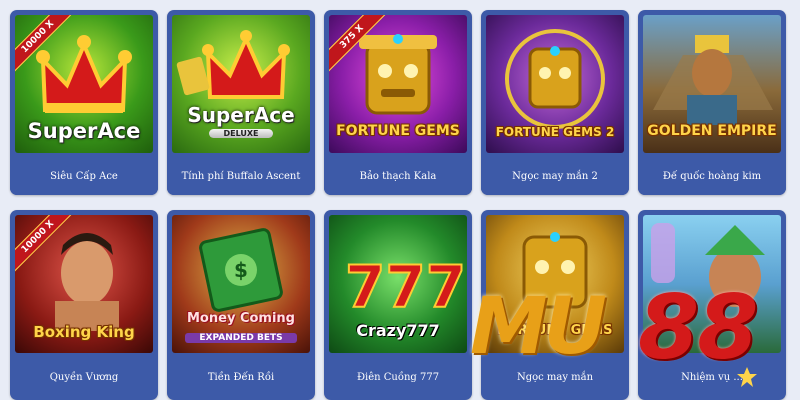  Describe the element at coordinates (241, 338) in the screenshot. I see `game-logo-sub: EXPANDED BETS` at that location.